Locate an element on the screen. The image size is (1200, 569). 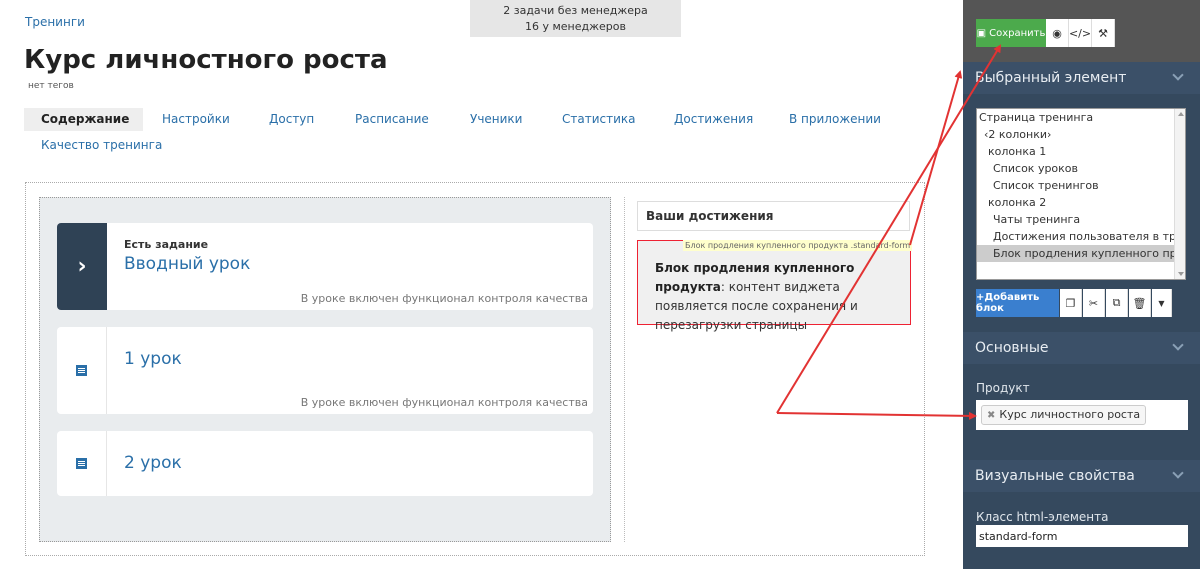
breadcrumb-link: Тренинги is located at coordinates (55, 22).